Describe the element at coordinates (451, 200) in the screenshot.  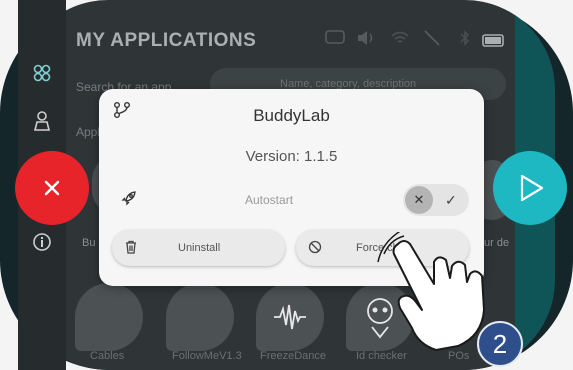
I see `check-icon: ✓` at that location.